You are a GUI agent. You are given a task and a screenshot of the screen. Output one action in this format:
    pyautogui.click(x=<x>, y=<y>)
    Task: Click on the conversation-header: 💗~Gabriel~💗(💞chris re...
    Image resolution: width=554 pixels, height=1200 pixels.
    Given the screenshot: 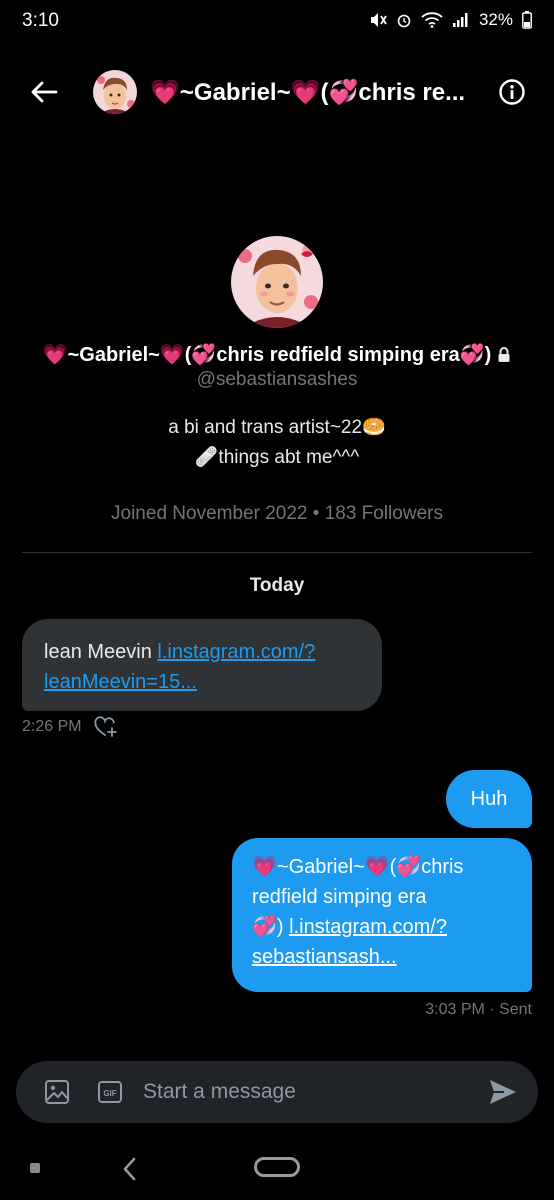 What is the action you would take?
    pyautogui.click(x=277, y=92)
    